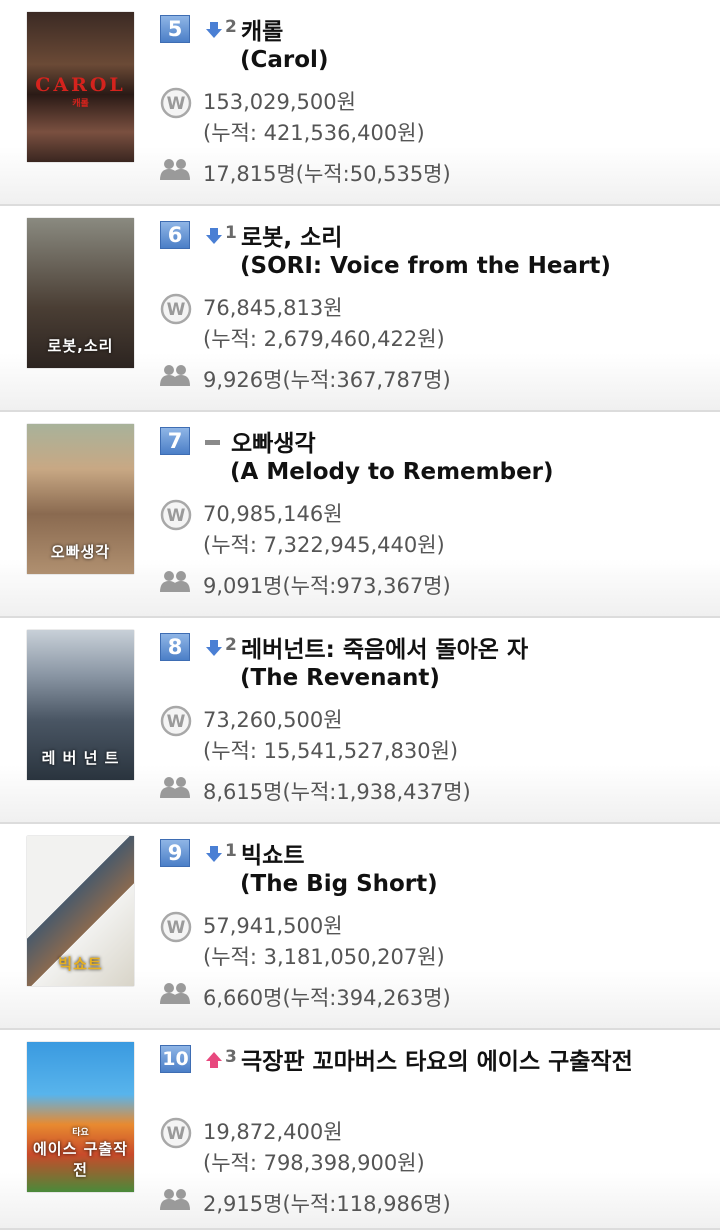  I want to click on rank-change-amount: 3, so click(231, 1057).